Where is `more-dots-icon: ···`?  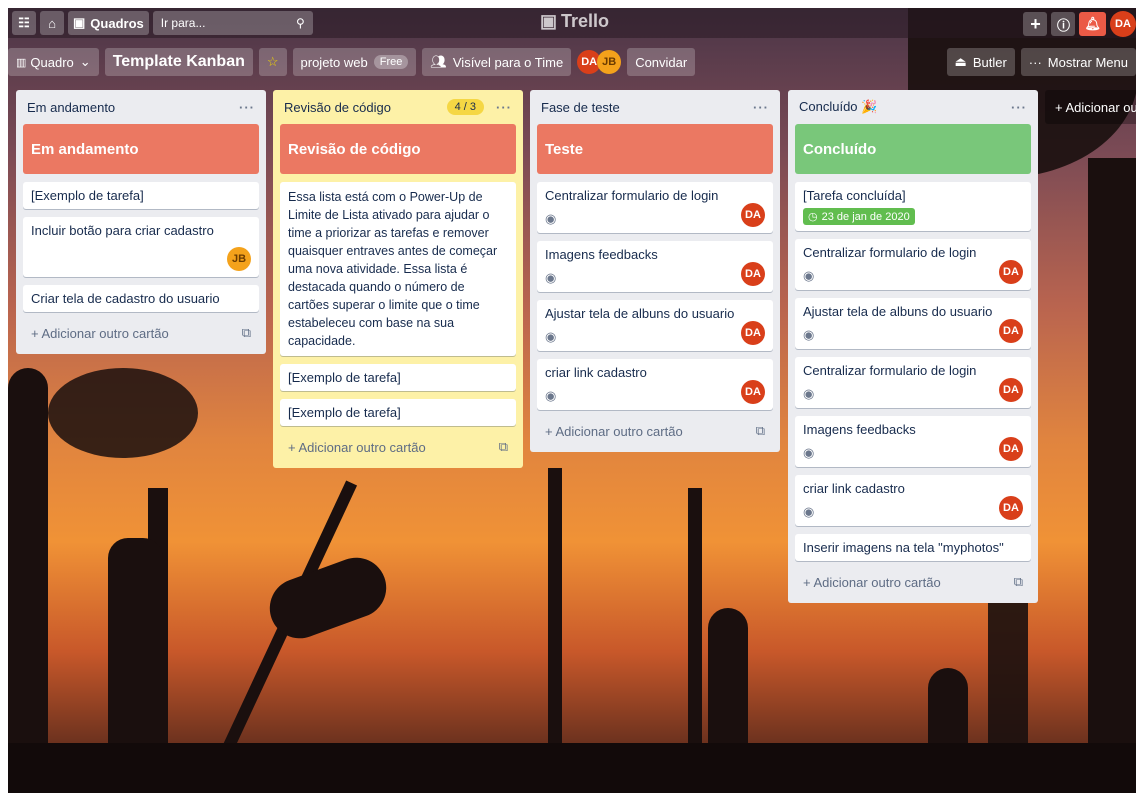
more-dots-icon: ··· is located at coordinates (1035, 62).